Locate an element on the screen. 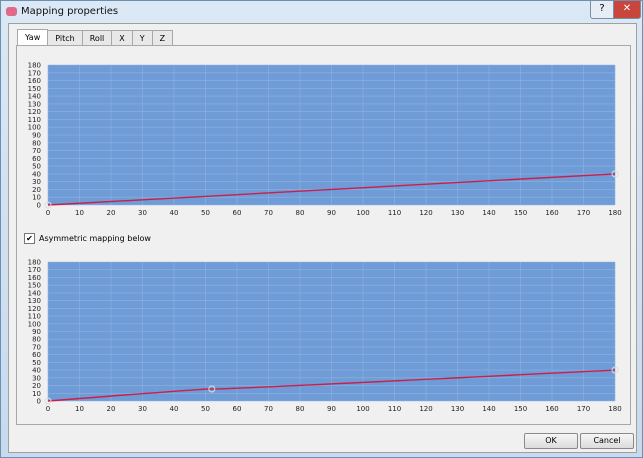 Image resolution: width=643 pixels, height=458 pixels. ok-button: OK is located at coordinates (551, 441).